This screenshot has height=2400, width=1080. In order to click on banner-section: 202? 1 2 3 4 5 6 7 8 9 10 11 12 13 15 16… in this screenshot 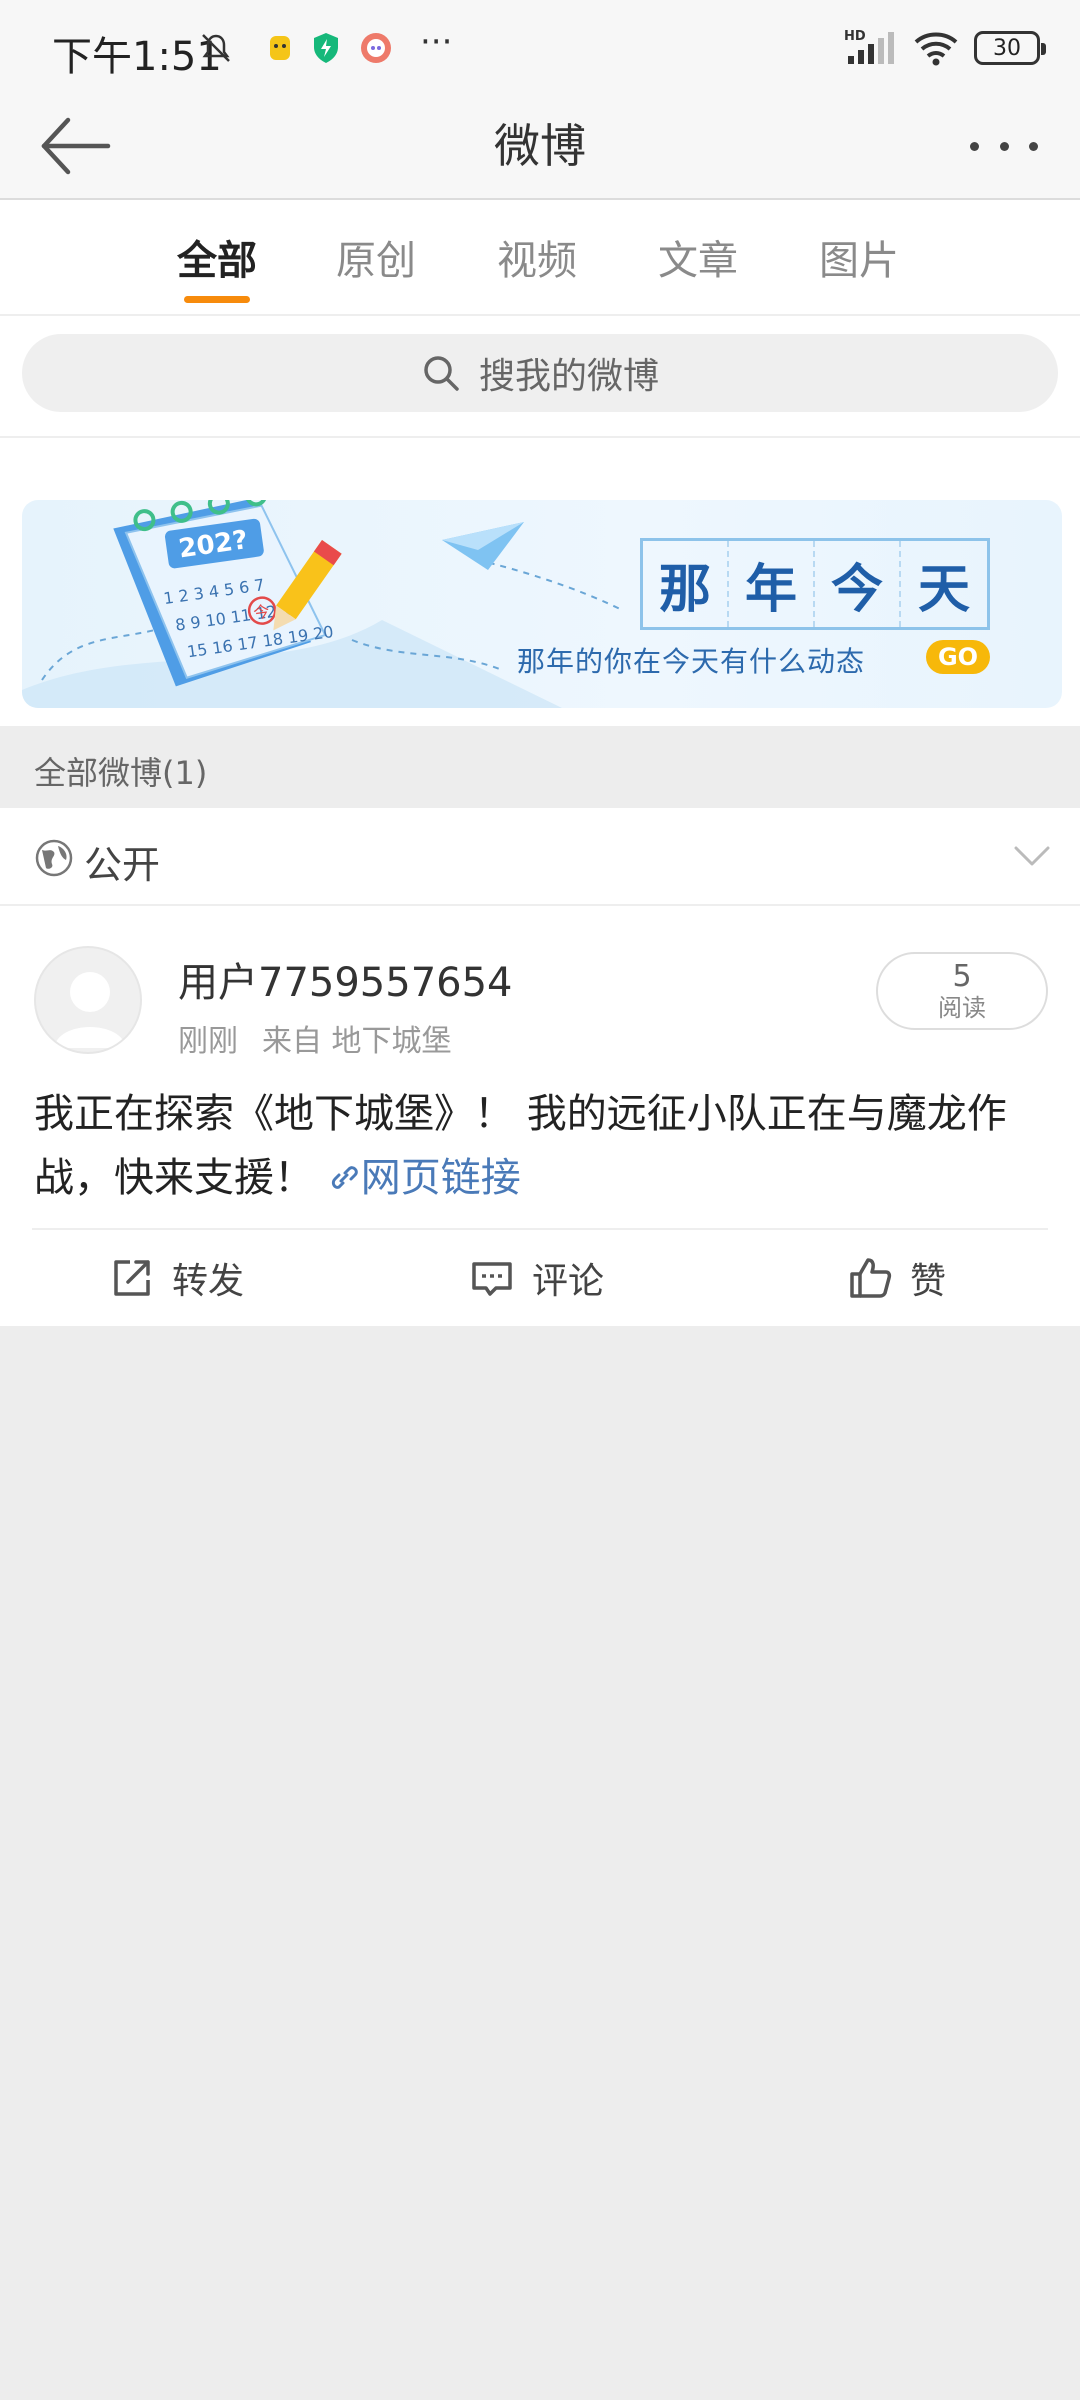, I will do `click(540, 582)`.